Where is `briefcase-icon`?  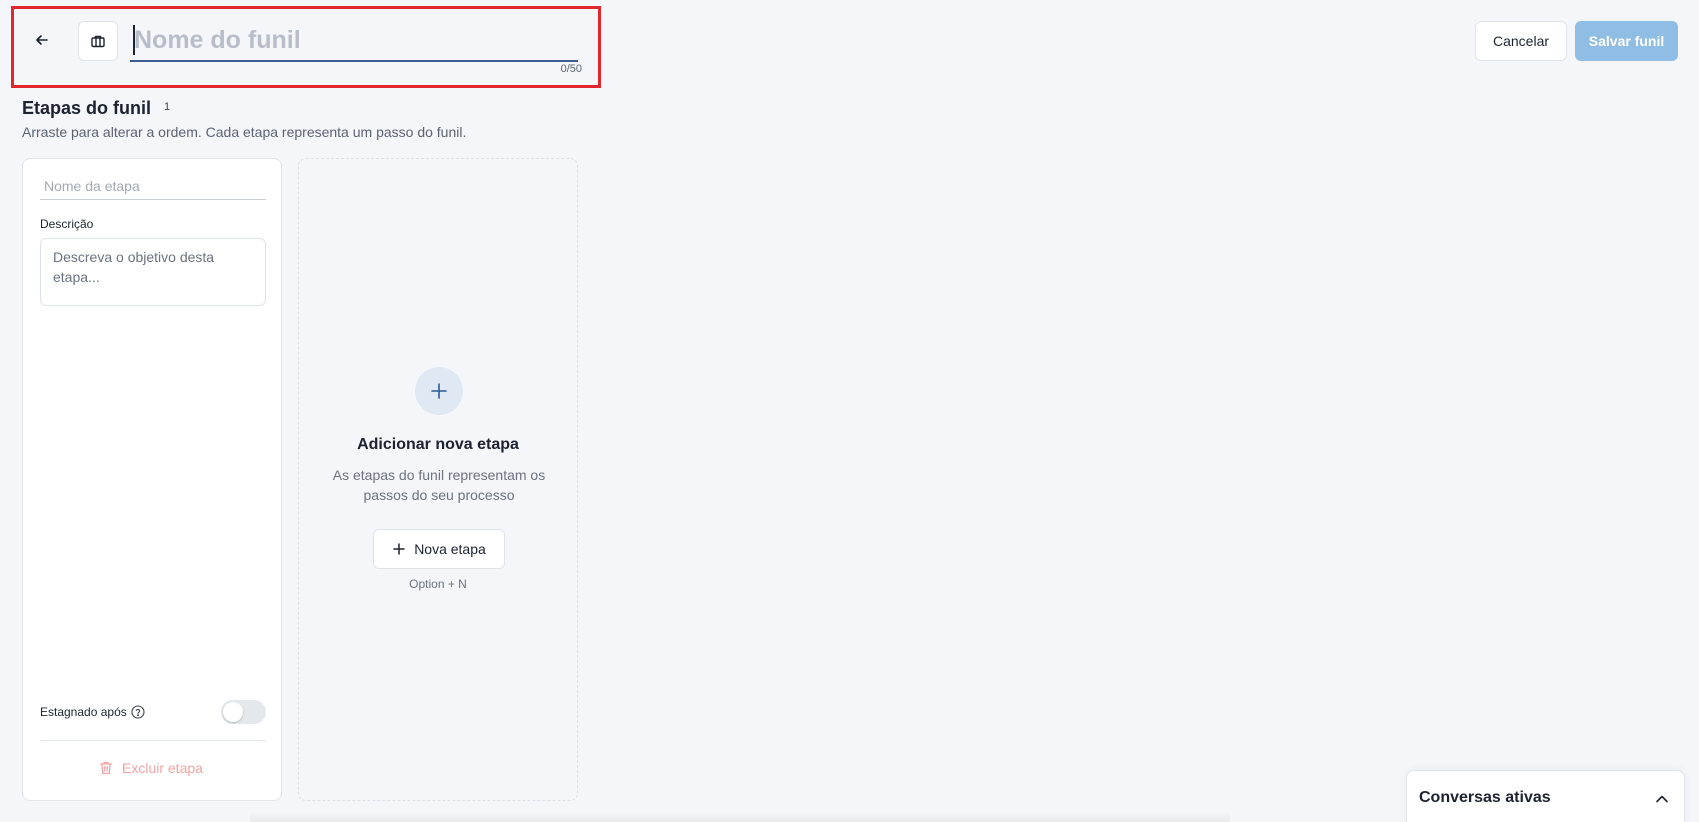 briefcase-icon is located at coordinates (98, 41).